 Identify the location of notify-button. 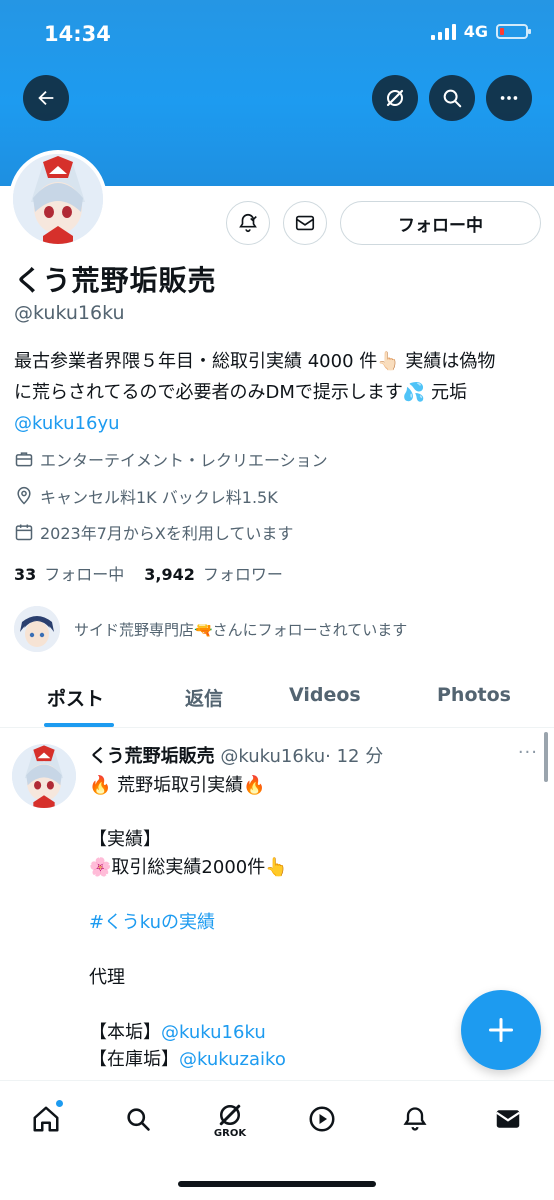
(248, 223).